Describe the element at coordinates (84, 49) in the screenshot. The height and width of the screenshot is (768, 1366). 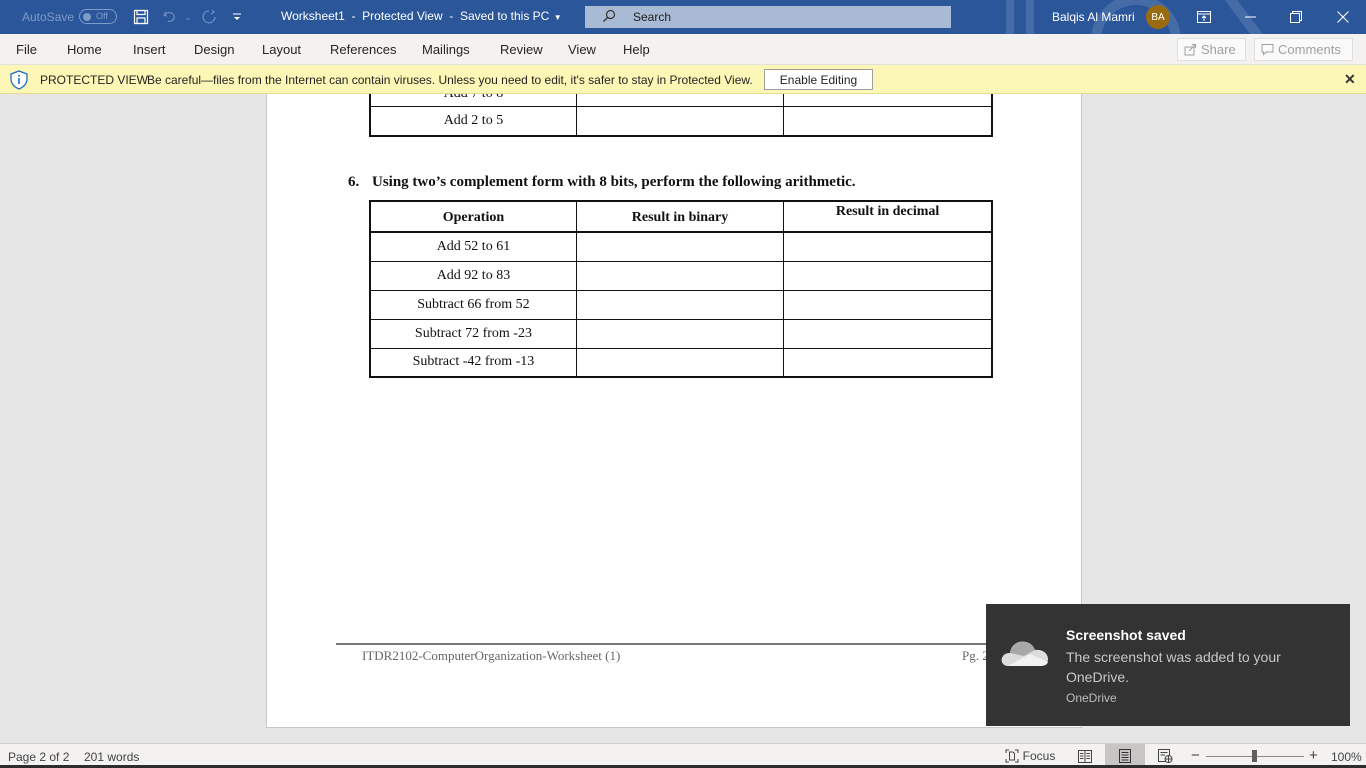
I see `tab-home: Home` at that location.